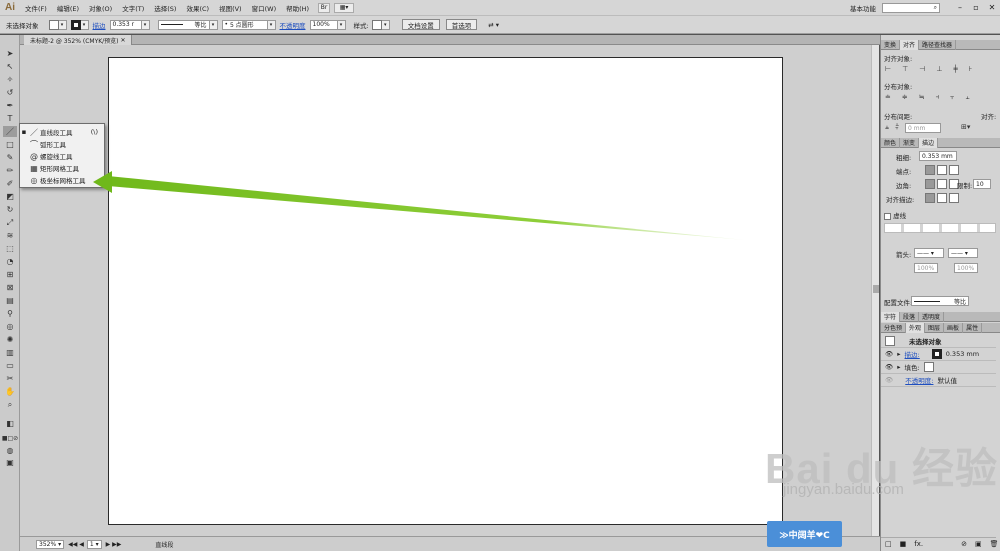 This screenshot has width=1000, height=551. Describe the element at coordinates (264, 8) in the screenshot. I see `menu-window: 窗口(W)` at that location.